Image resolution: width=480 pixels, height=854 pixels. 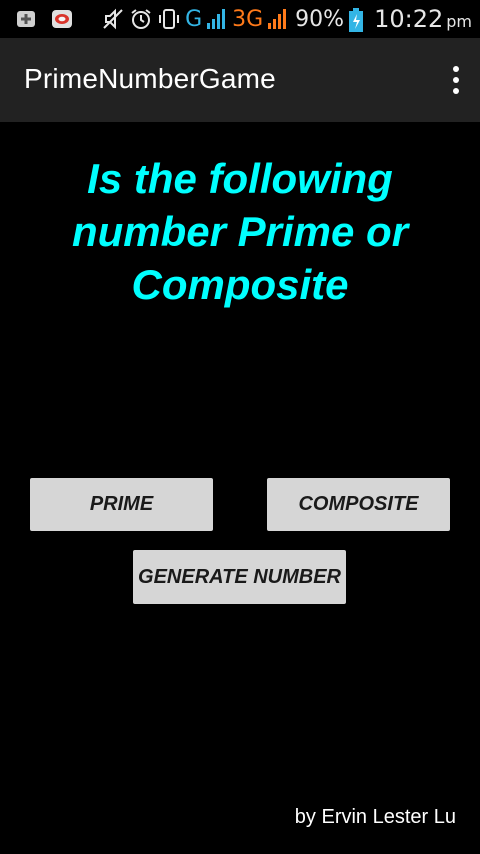 I want to click on app-title: PrimeNumberGame, so click(x=150, y=78).